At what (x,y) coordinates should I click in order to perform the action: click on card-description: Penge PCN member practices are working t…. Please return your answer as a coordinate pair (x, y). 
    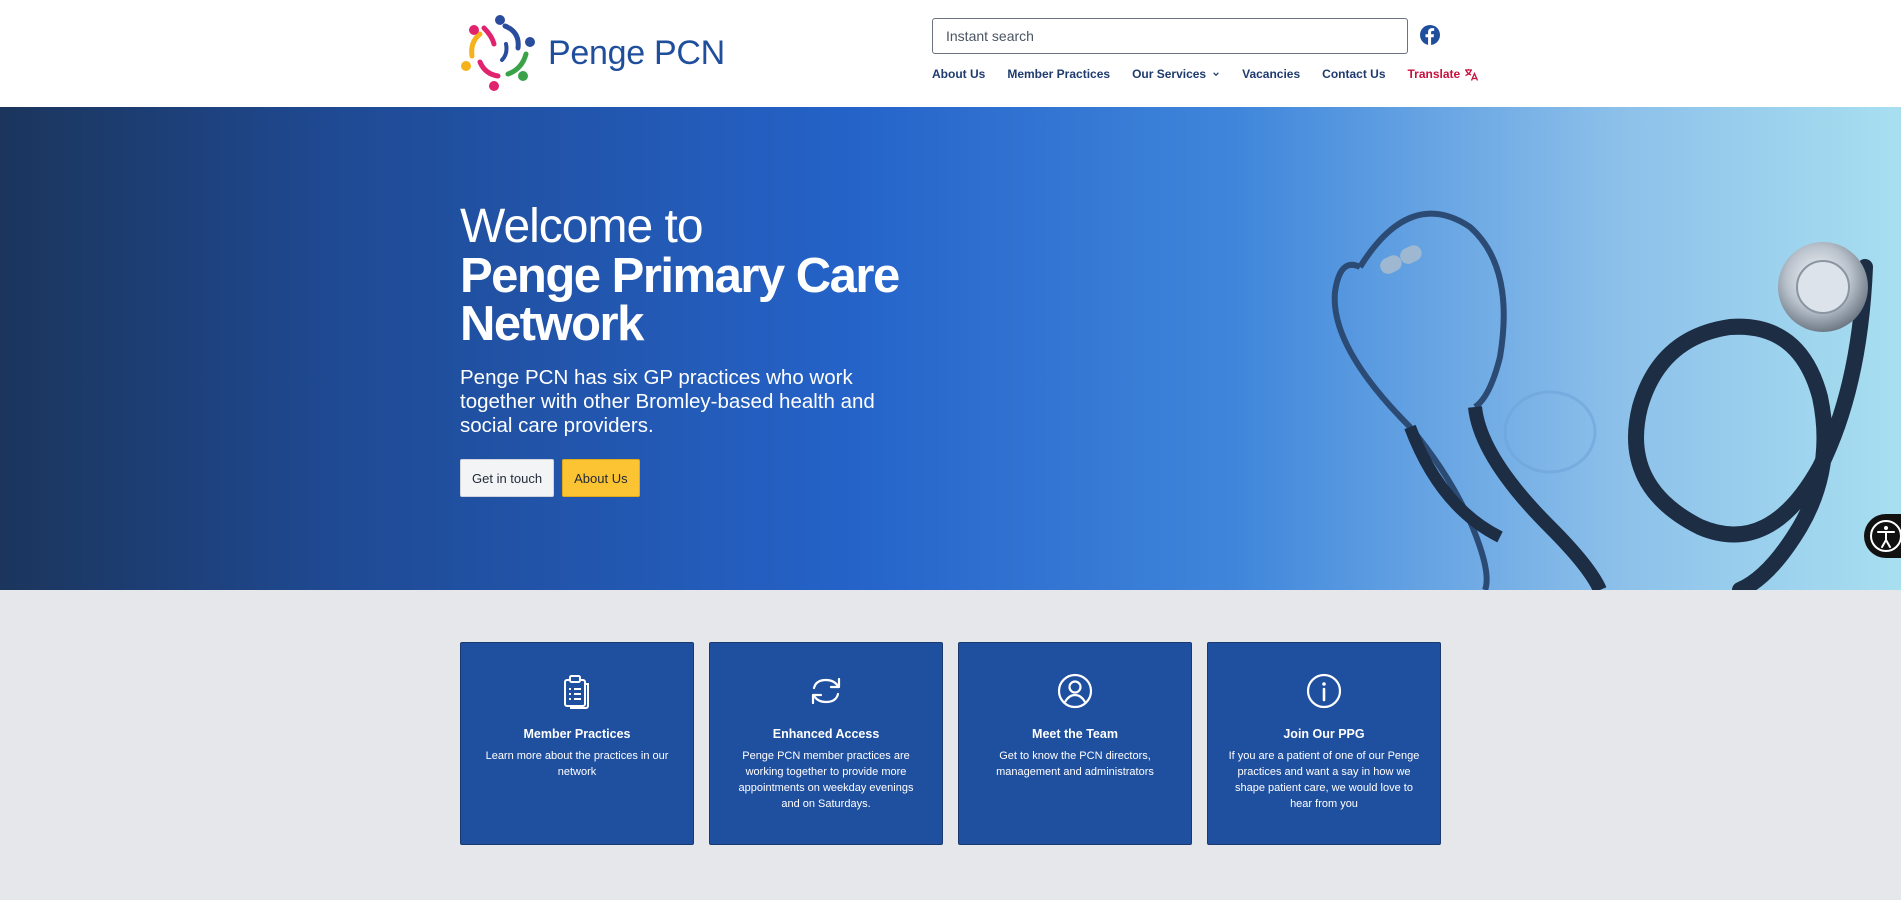
    Looking at the image, I should click on (826, 780).